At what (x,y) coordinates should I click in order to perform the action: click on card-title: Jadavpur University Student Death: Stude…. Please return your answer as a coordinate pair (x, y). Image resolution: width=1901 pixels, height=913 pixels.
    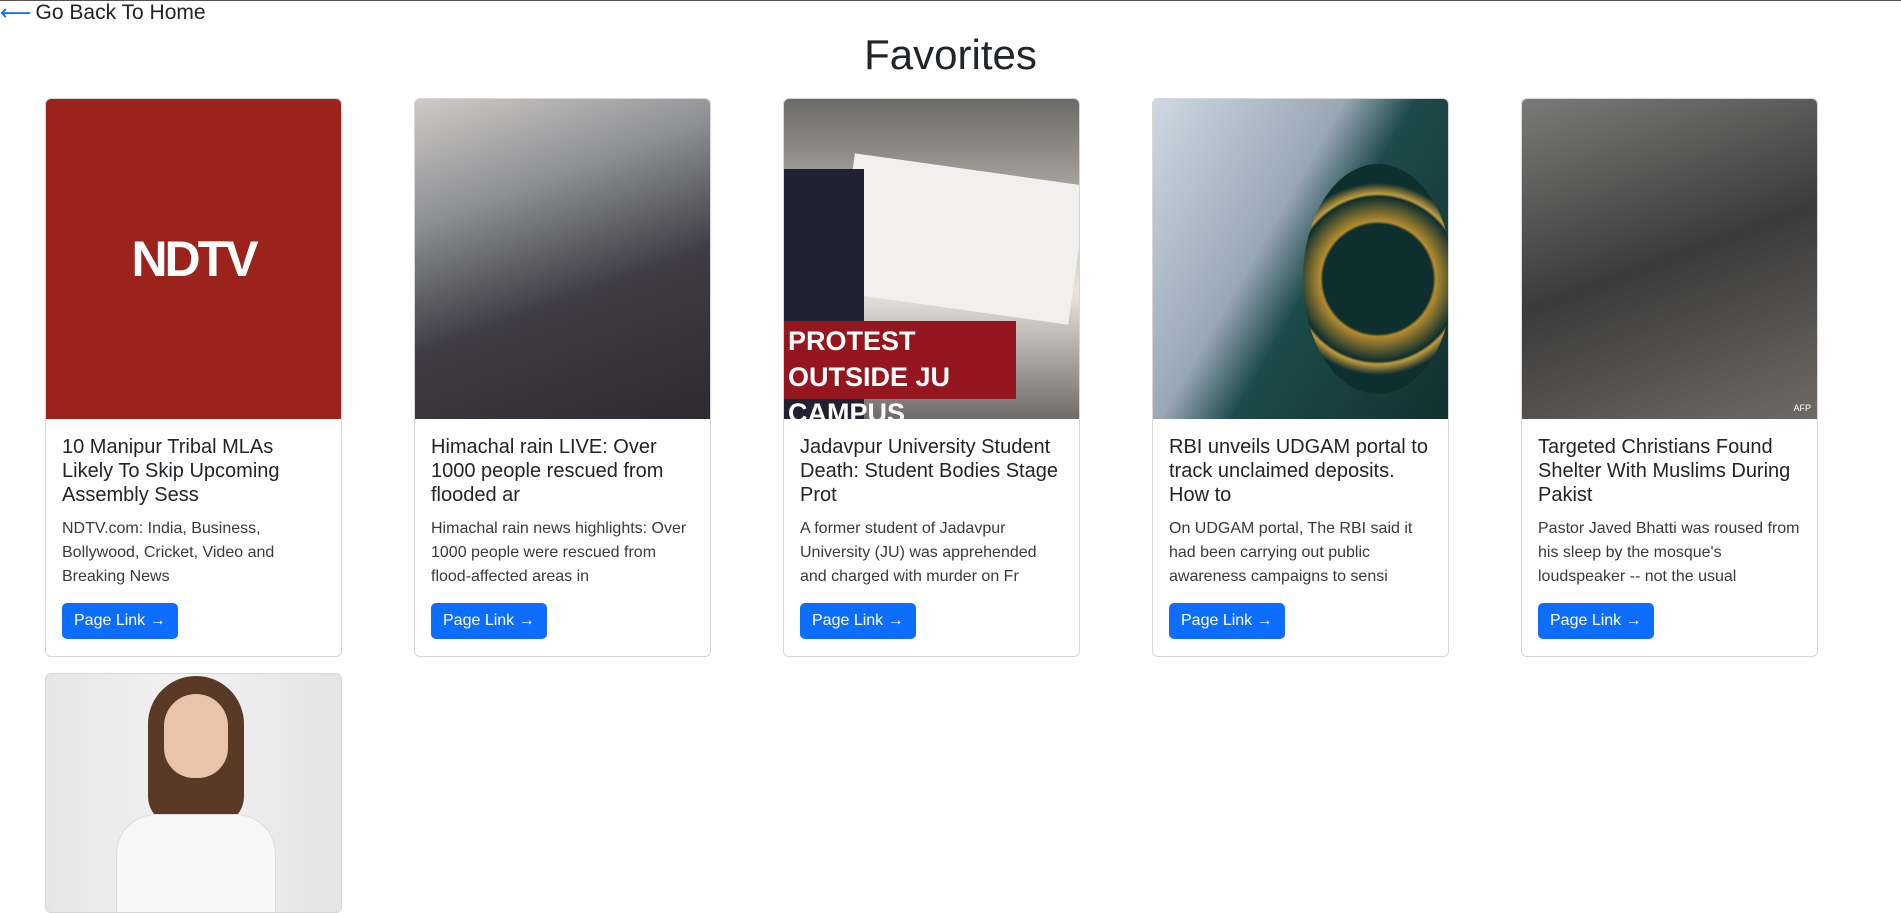
    Looking at the image, I should click on (929, 471).